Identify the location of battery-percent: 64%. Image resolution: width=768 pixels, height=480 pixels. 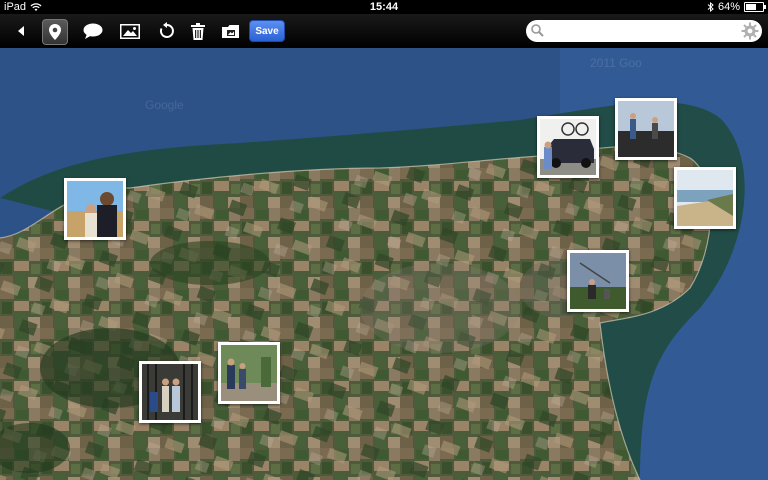
(728, 7).